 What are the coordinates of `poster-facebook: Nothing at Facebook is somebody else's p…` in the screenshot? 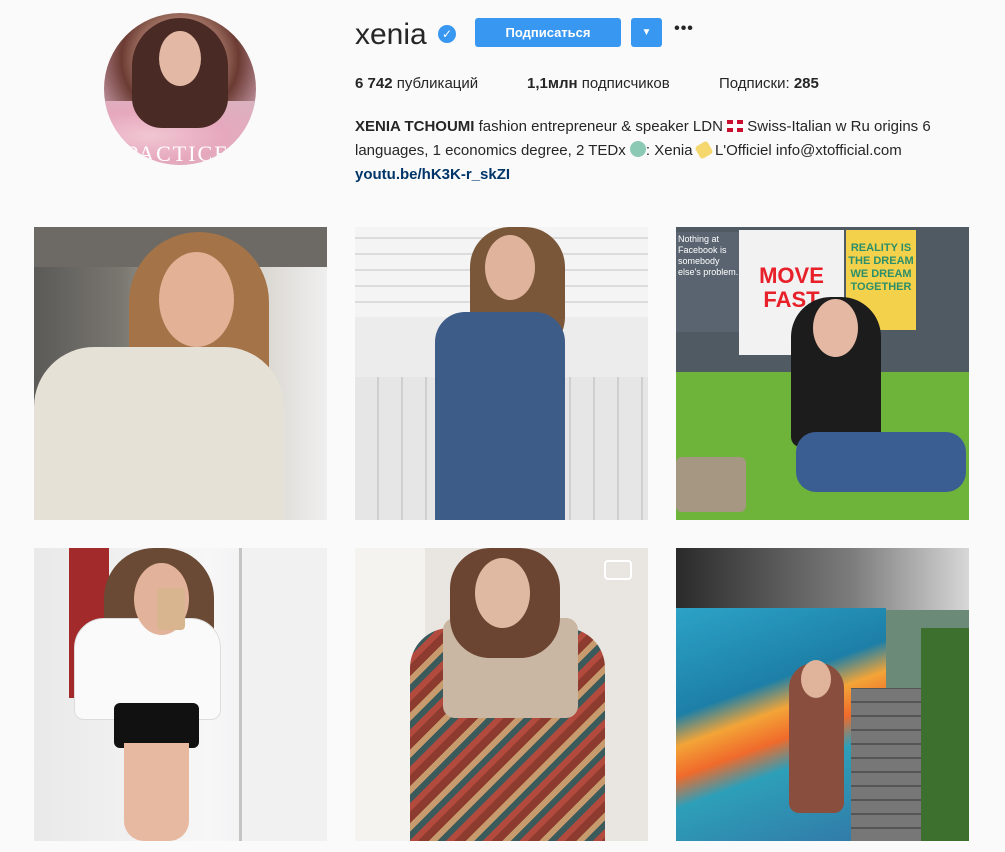 It's located at (708, 282).